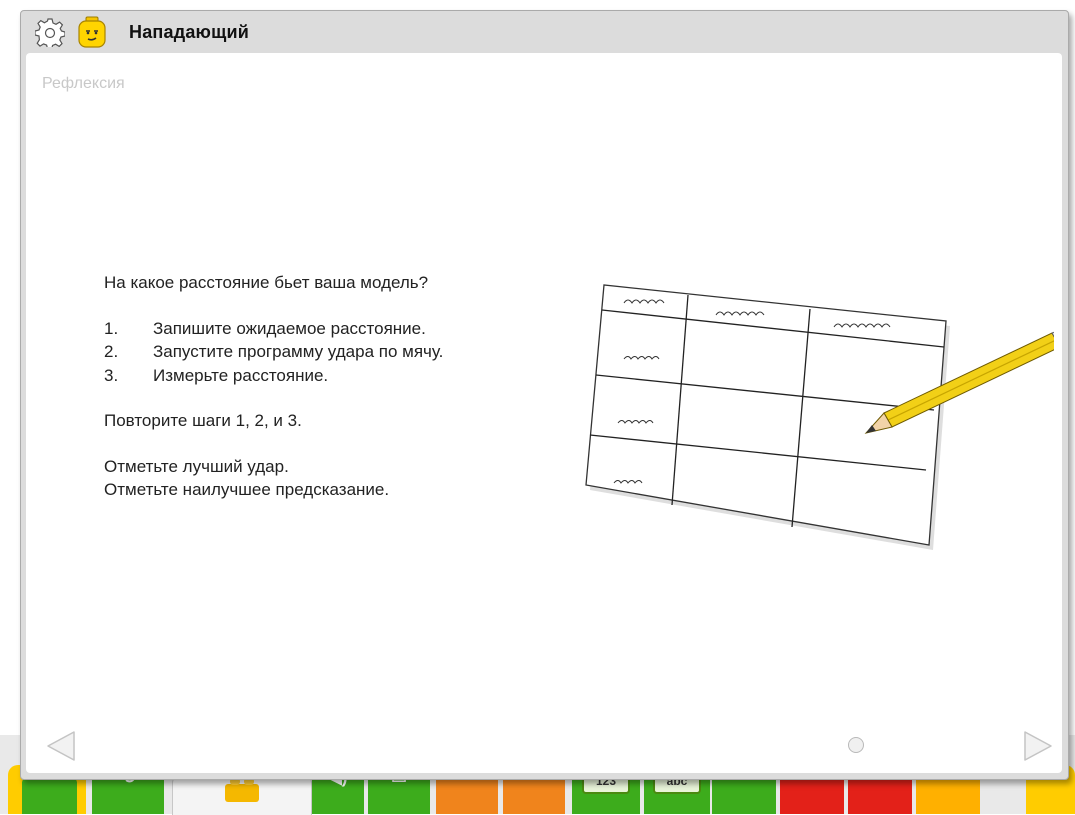 The image size is (1075, 815). What do you see at coordinates (247, 489) in the screenshot?
I see `mark-prediction-text: Отметьте наилучшее предсказание.` at bounding box center [247, 489].